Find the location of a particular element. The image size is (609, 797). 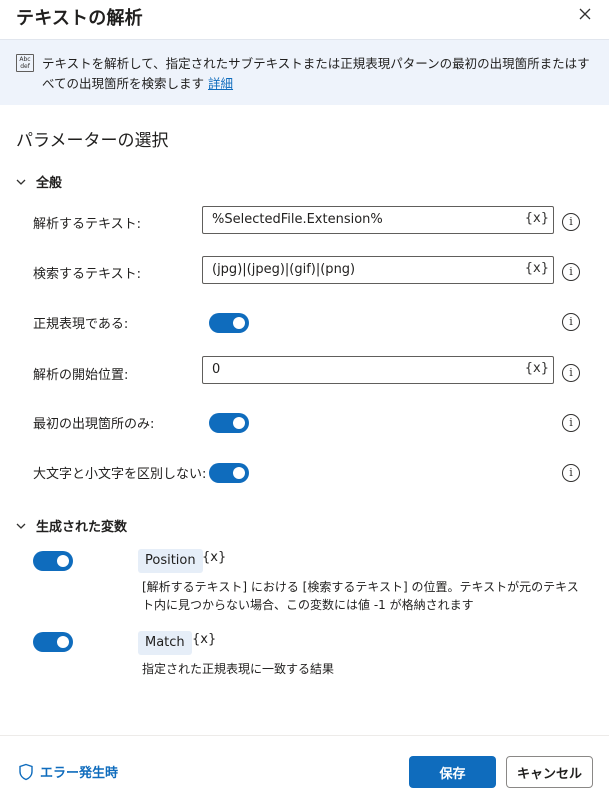

start-position-label: 解析の開始位置: is located at coordinates (81, 375).